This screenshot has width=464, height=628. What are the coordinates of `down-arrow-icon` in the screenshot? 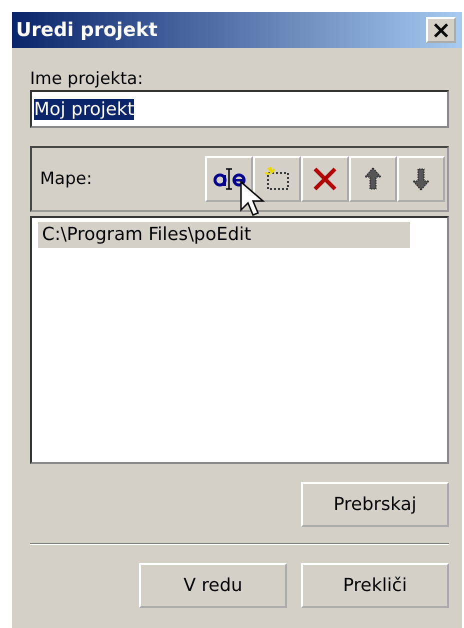 It's located at (421, 179).